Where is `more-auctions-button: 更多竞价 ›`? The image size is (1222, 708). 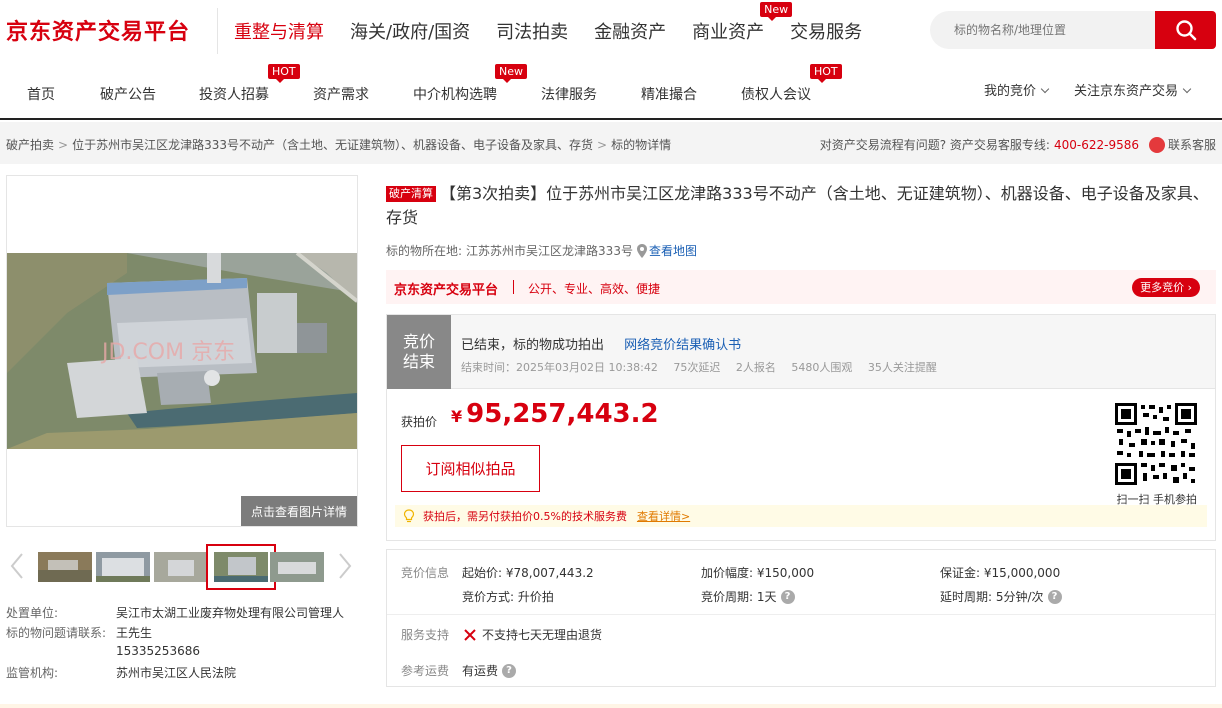
more-auctions-button: 更多竞价 › is located at coordinates (1166, 287).